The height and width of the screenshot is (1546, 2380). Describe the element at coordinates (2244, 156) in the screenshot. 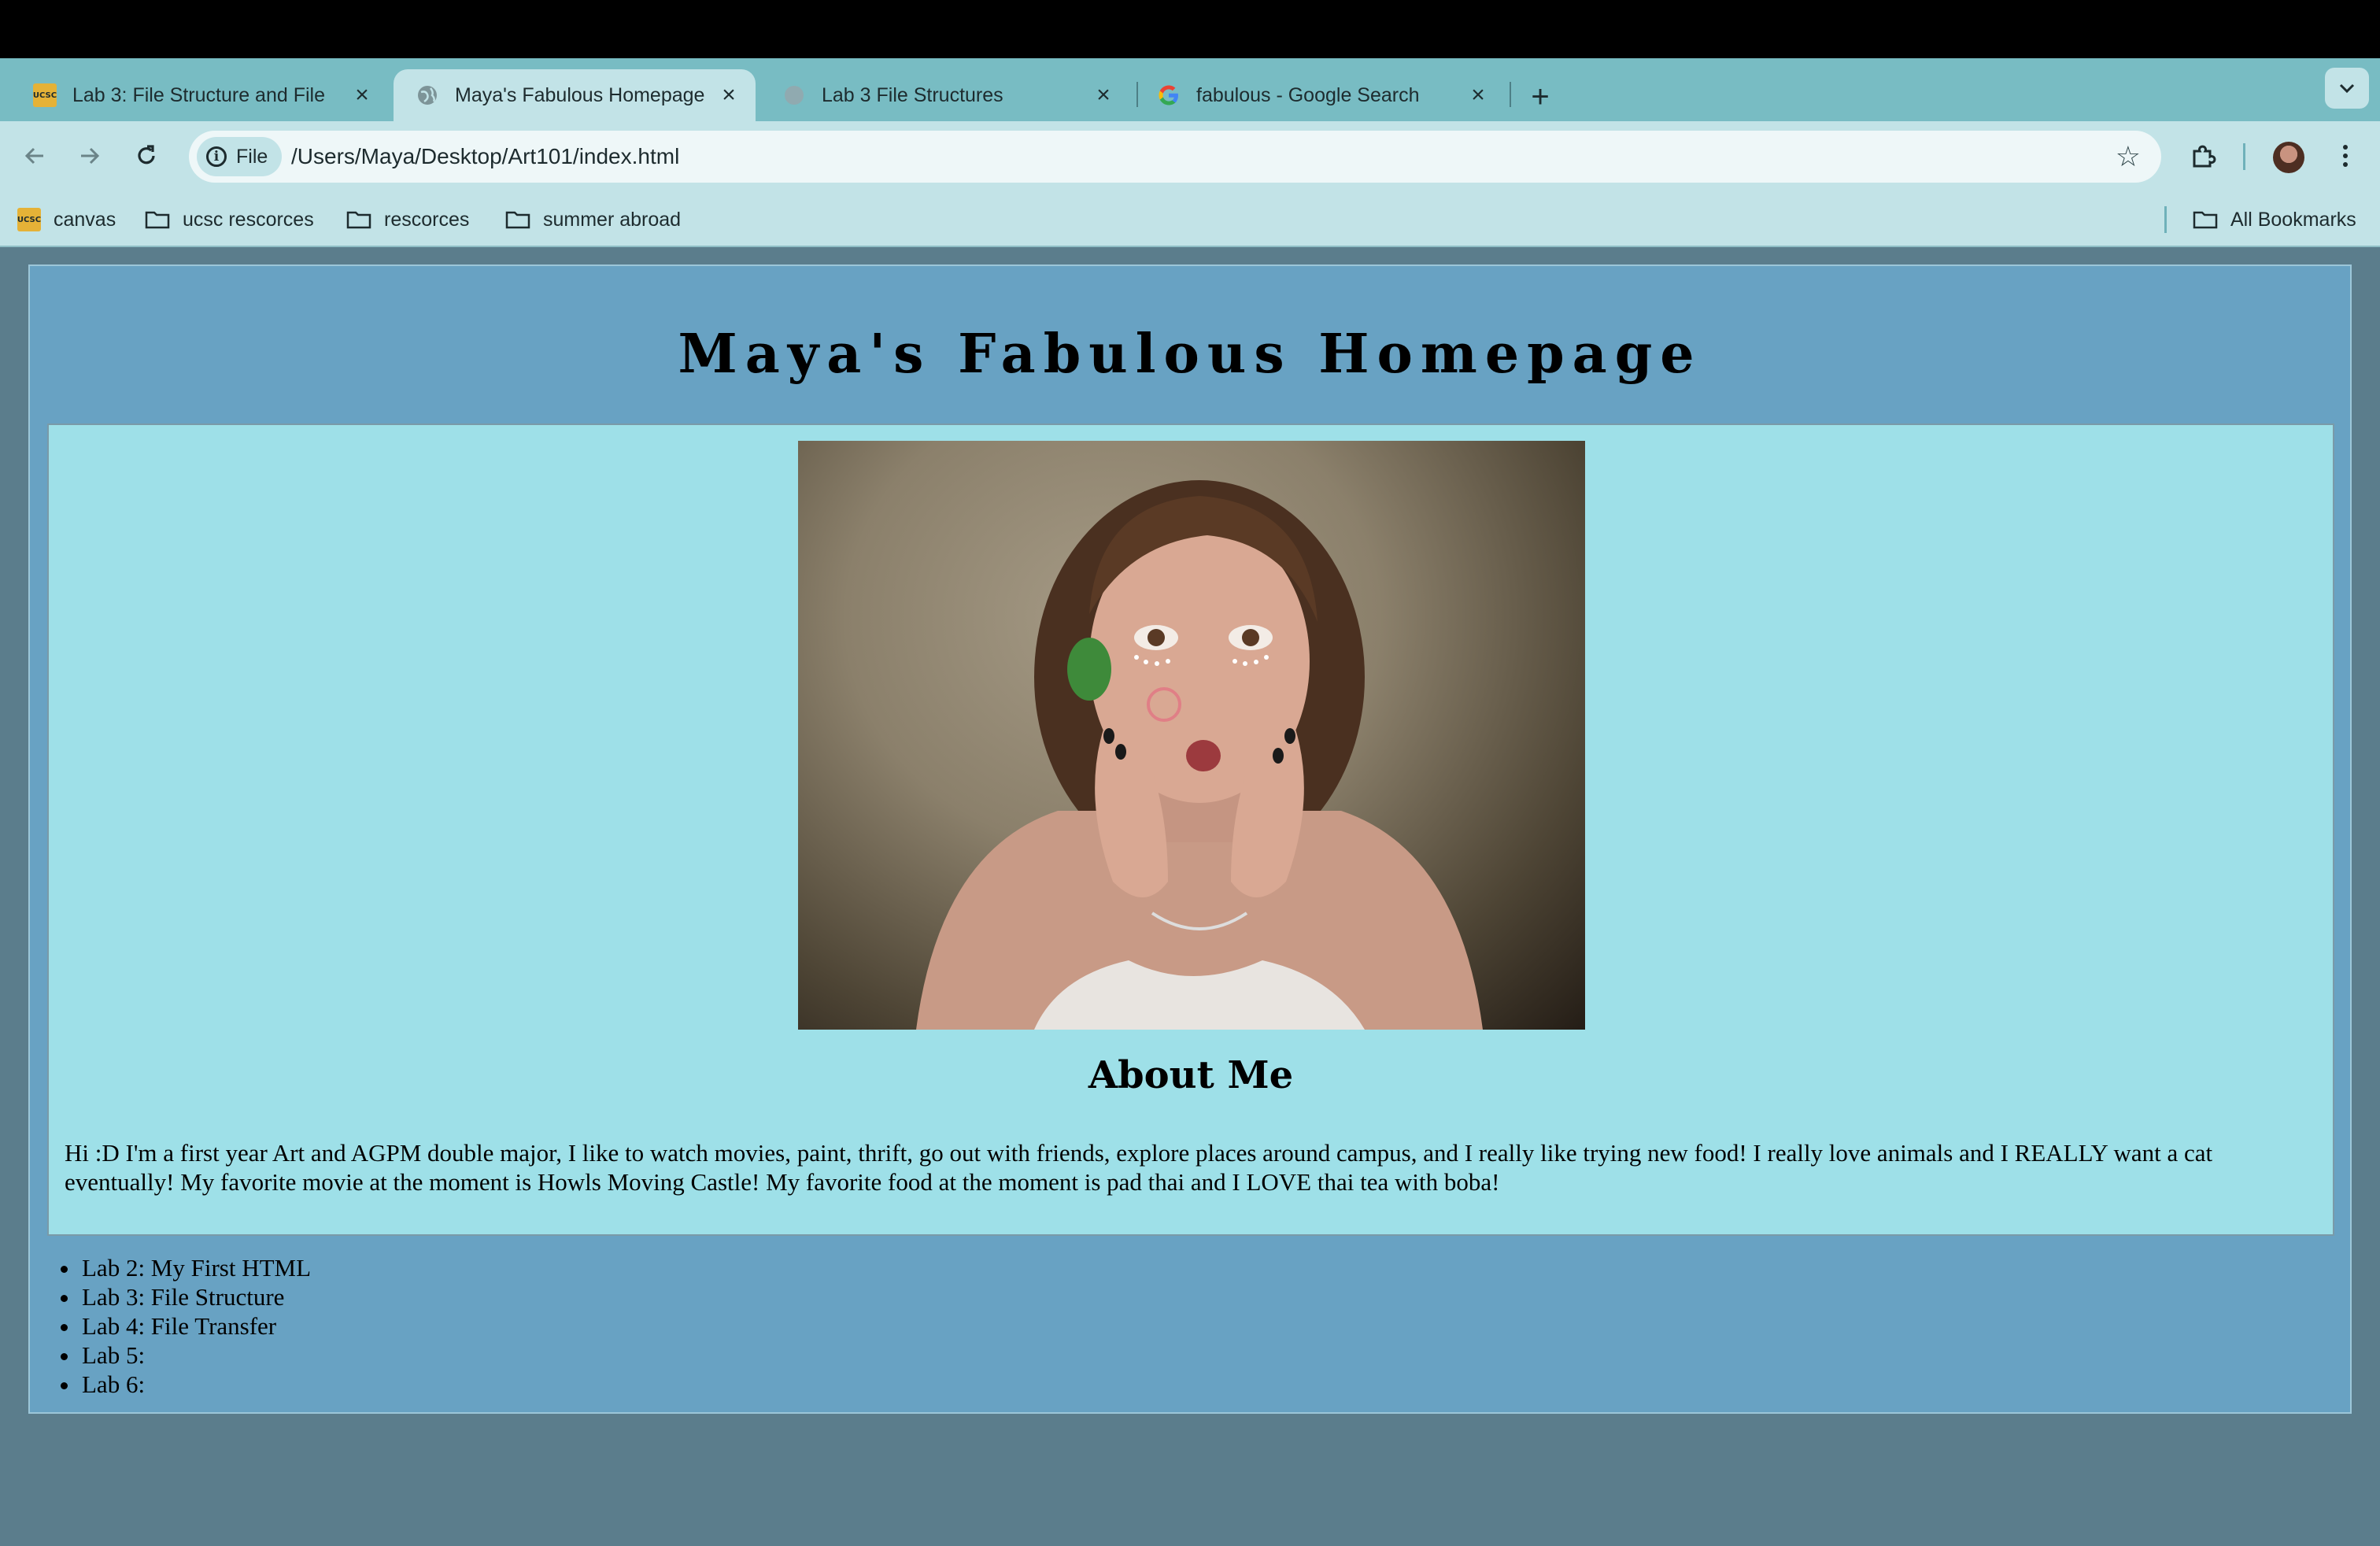

I see `toolbar-separator` at that location.